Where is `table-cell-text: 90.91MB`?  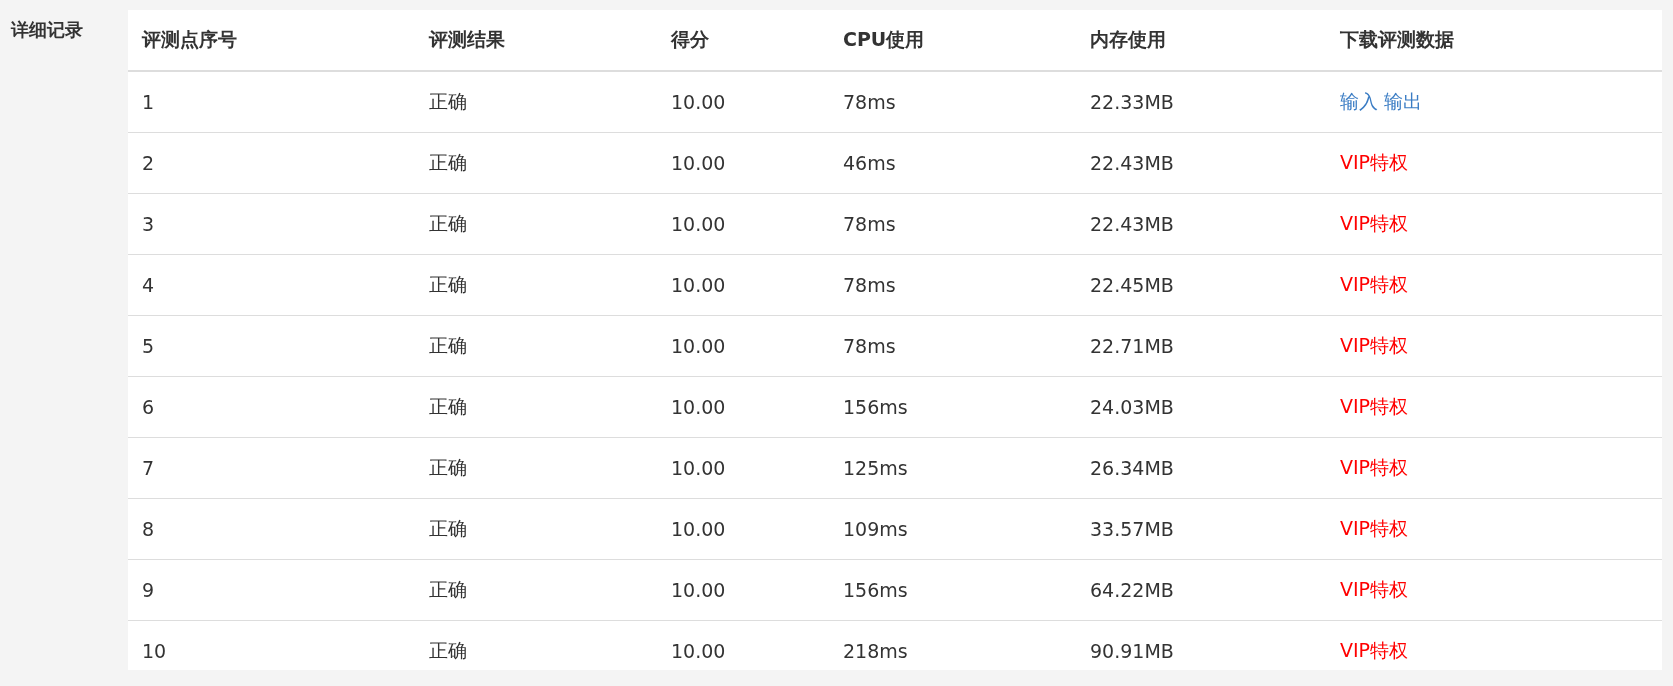 table-cell-text: 90.91MB is located at coordinates (1132, 651).